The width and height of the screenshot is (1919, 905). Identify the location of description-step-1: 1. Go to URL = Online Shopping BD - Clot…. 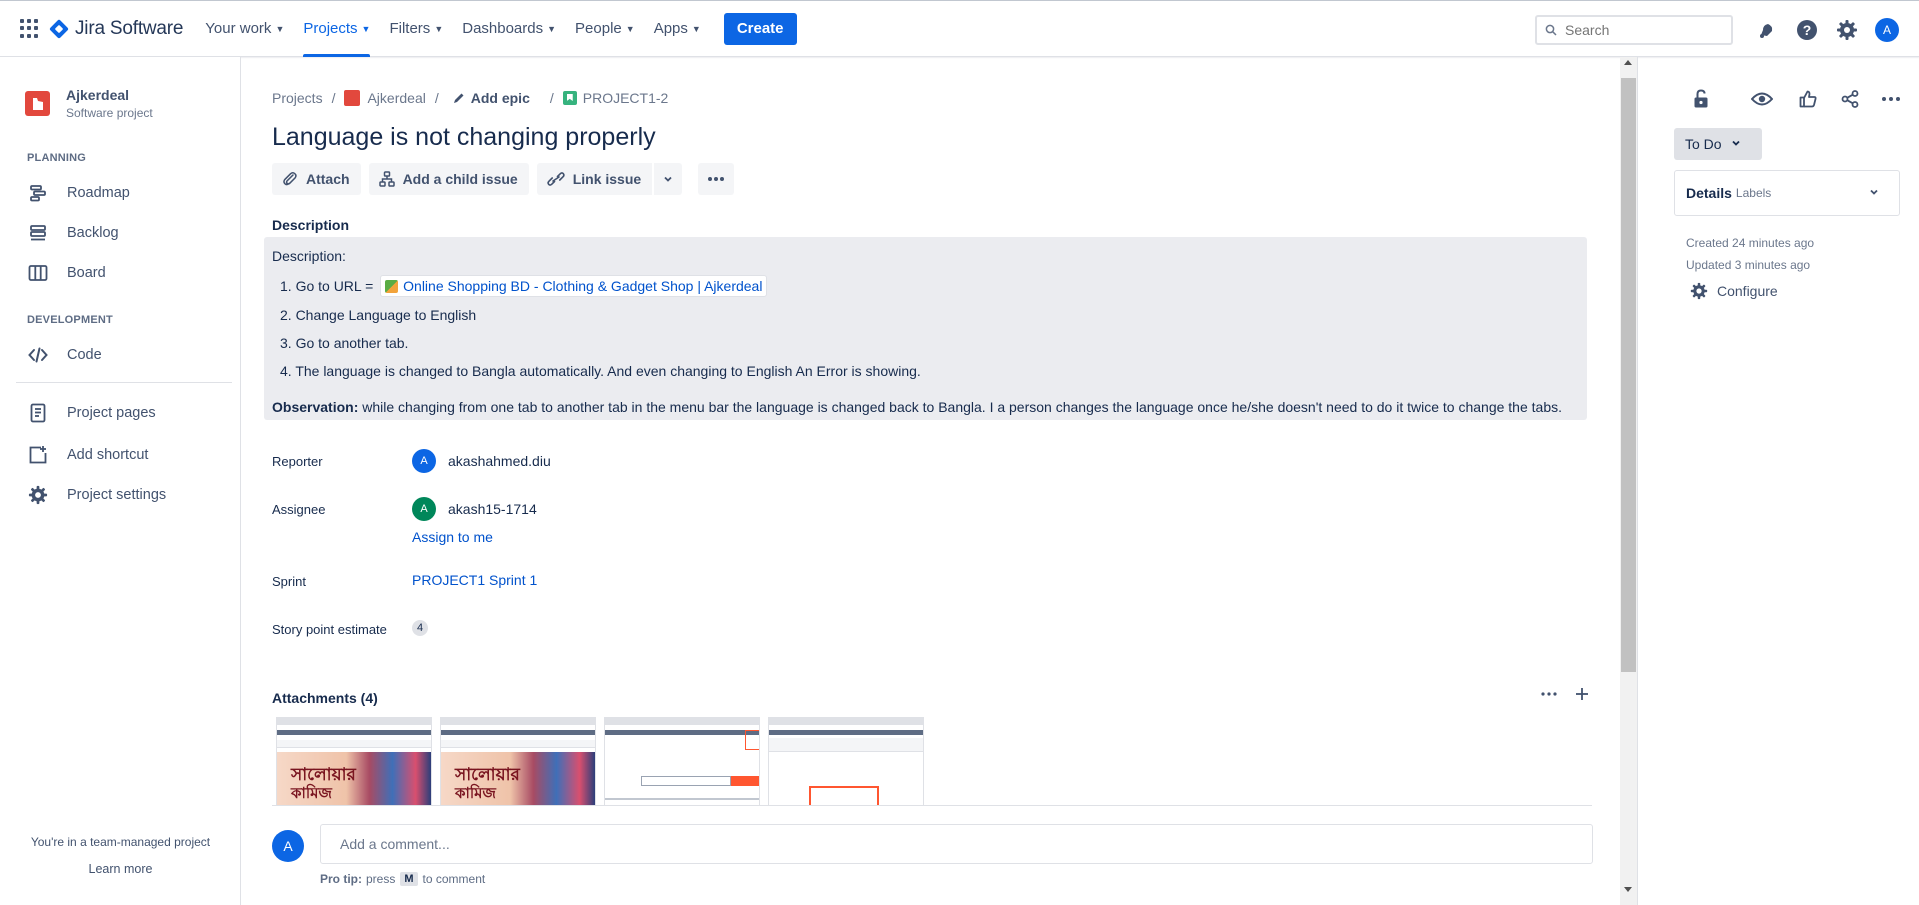
(524, 286).